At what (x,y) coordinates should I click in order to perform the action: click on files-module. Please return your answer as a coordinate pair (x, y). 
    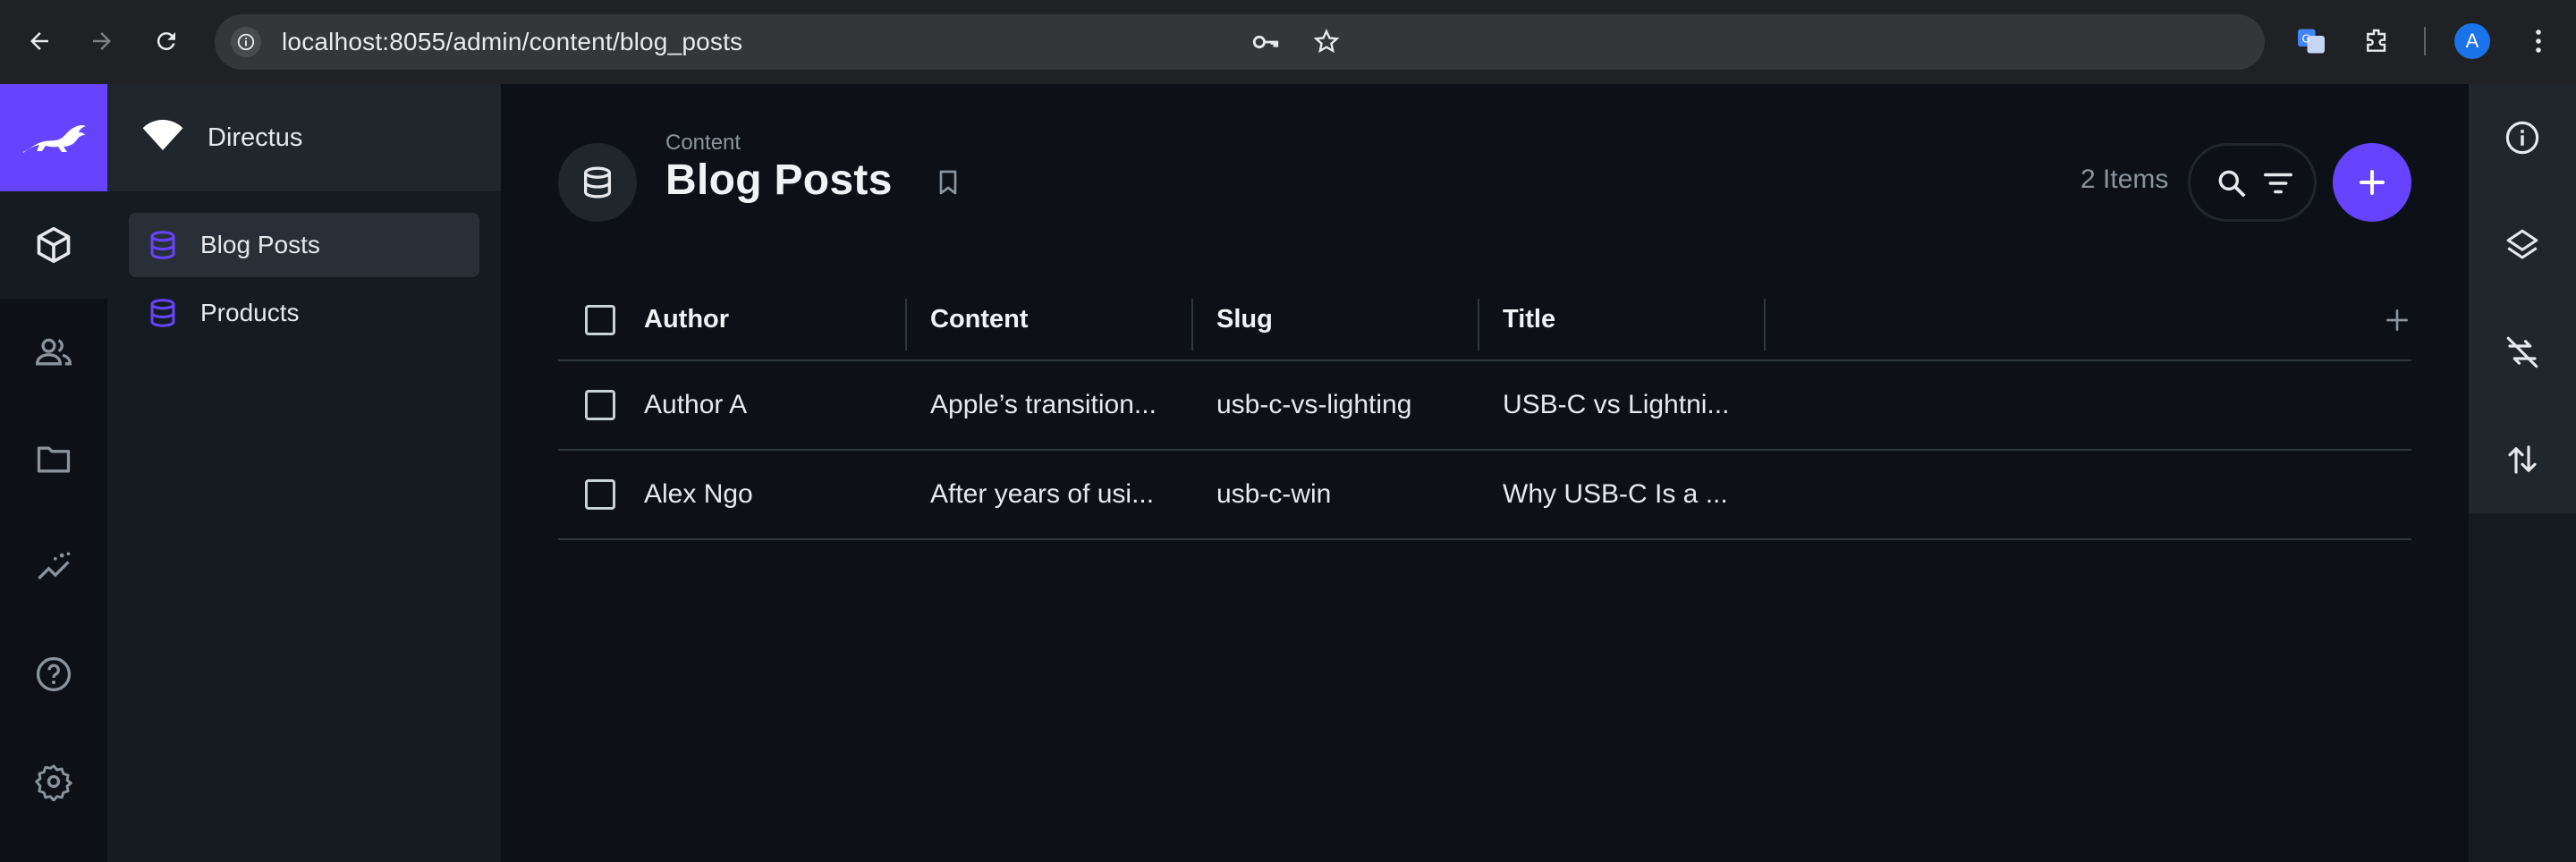
    Looking at the image, I should click on (53, 460).